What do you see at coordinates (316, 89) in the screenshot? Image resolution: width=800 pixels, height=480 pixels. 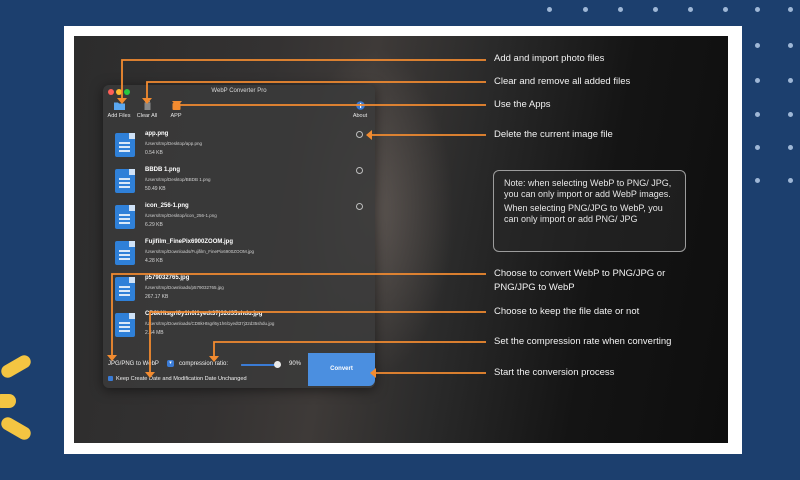 I see `callout-line-clear` at bounding box center [316, 89].